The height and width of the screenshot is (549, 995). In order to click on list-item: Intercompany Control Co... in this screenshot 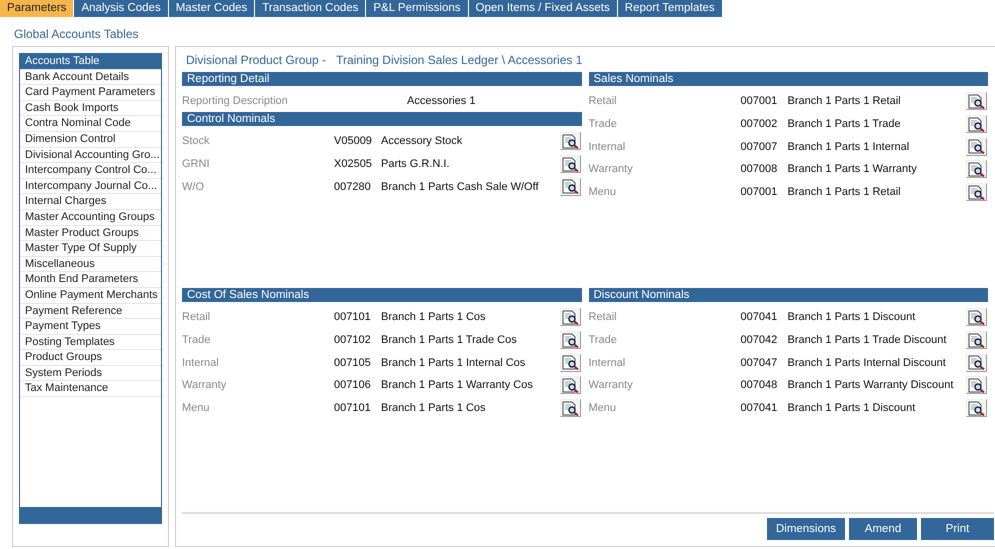, I will do `click(90, 171)`.